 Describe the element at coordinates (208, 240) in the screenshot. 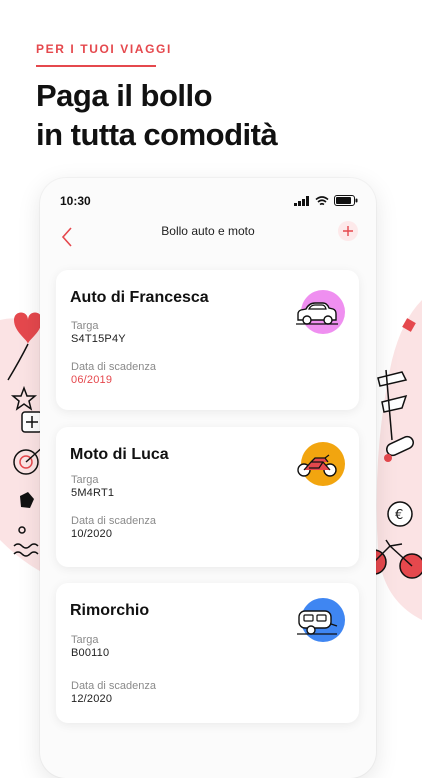

I see `navigation-bar: Bollo auto e moto` at that location.